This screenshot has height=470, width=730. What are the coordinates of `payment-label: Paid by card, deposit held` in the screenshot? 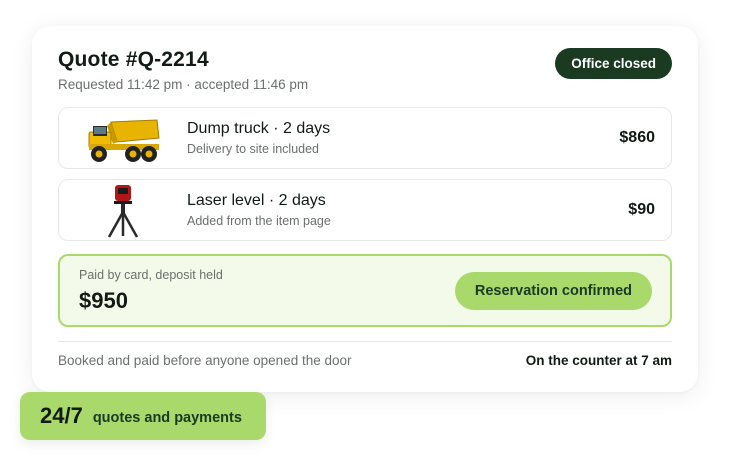 It's located at (151, 275).